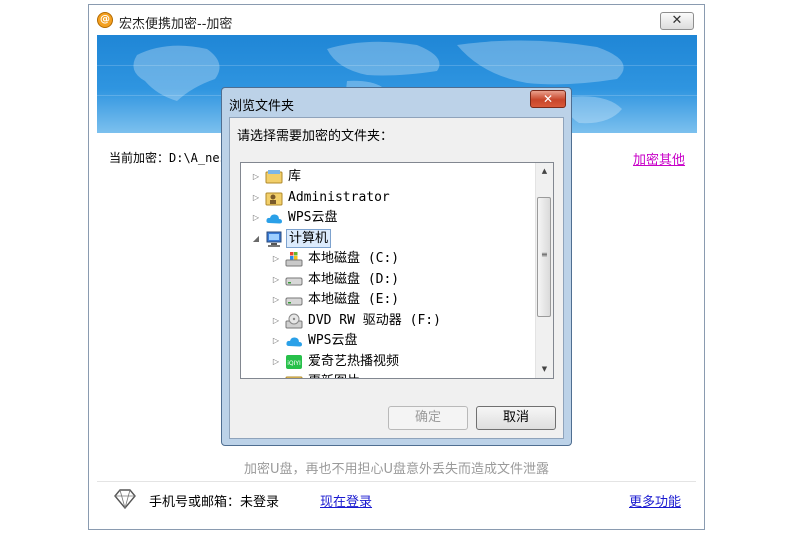  What do you see at coordinates (354, 279) in the screenshot?
I see `tree-item-label: 本地磁盘 (D:)` at bounding box center [354, 279].